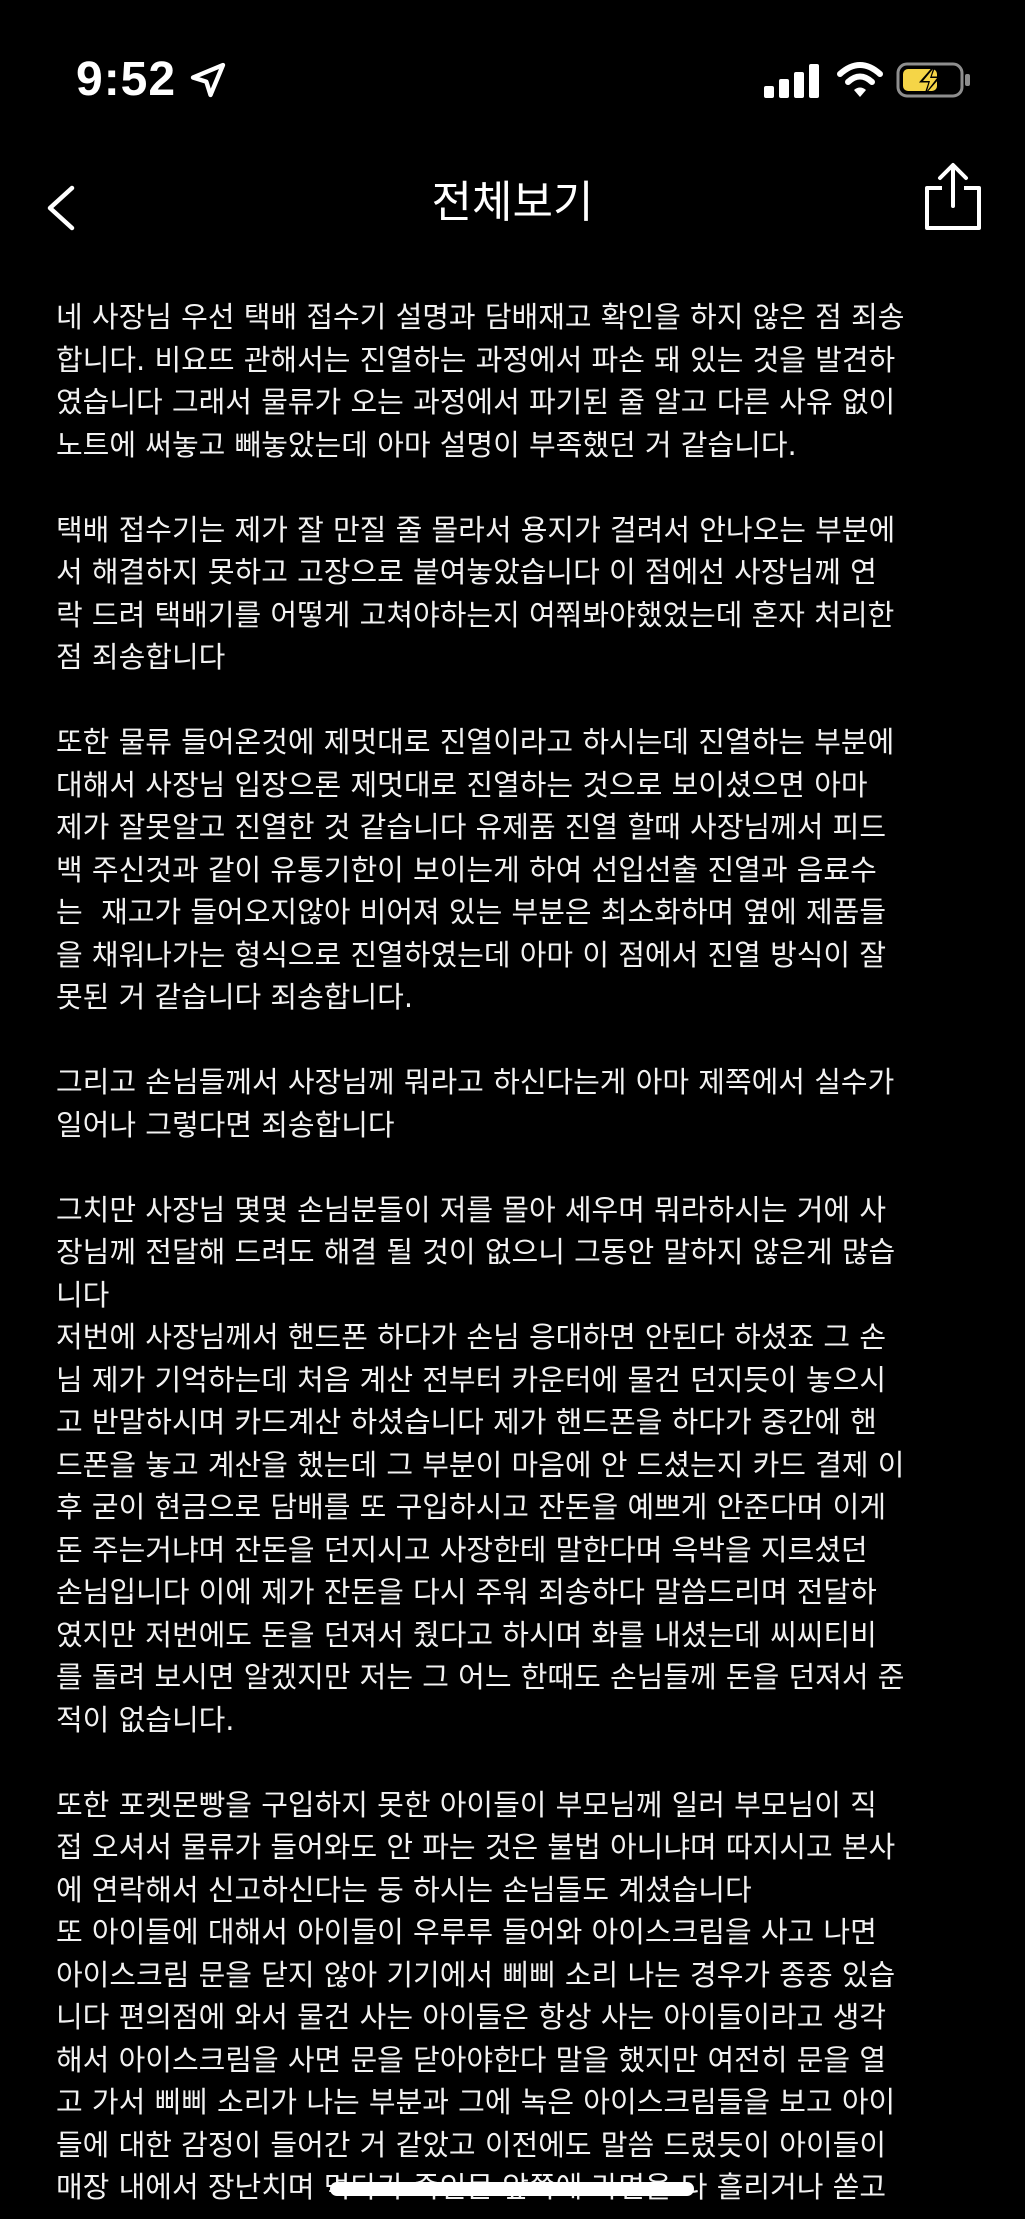 This screenshot has height=2219, width=1025. I want to click on navigation-bar: 전체보기, so click(512, 215).